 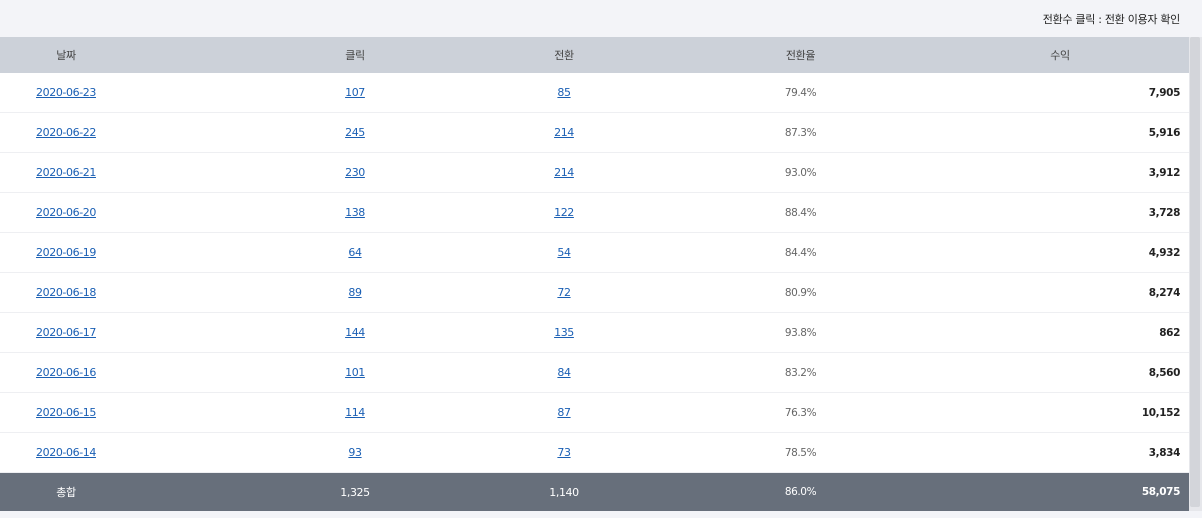 I want to click on rate-value: 83.2%, so click(x=800, y=372).